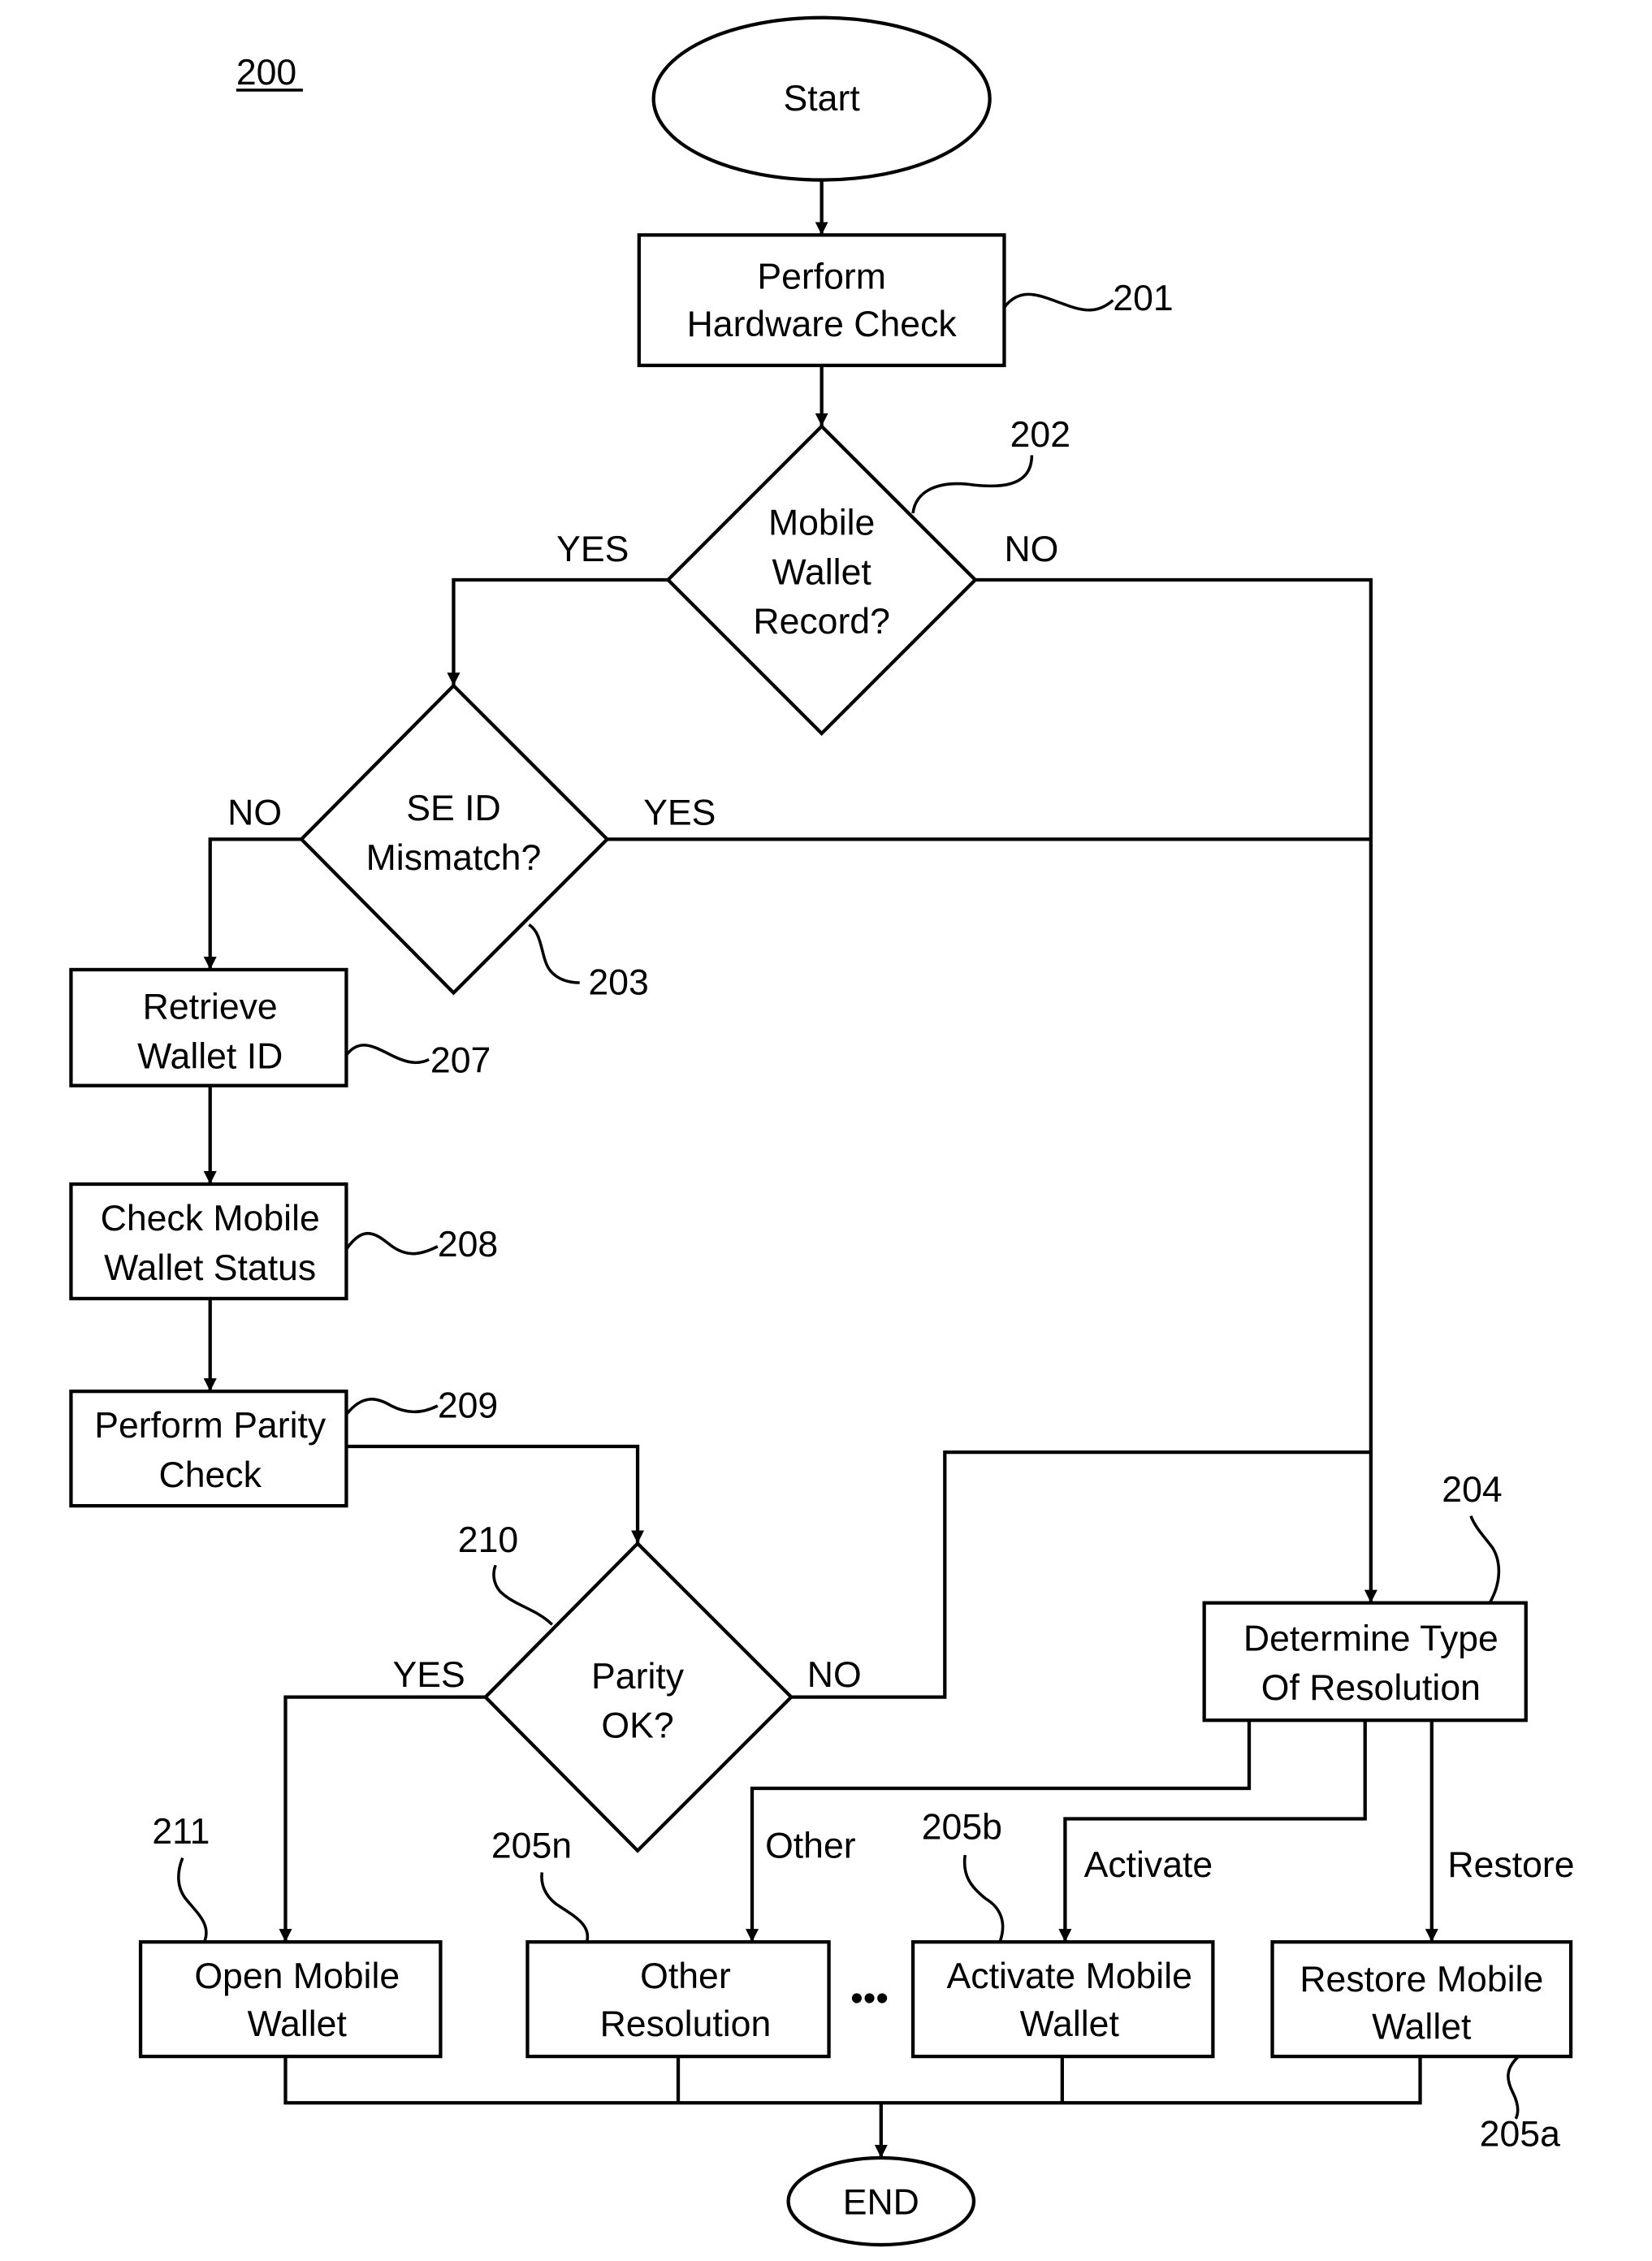 The height and width of the screenshot is (2261, 1652). Describe the element at coordinates (1070, 2024) in the screenshot. I see `node-205b-line2: Wallet` at that location.